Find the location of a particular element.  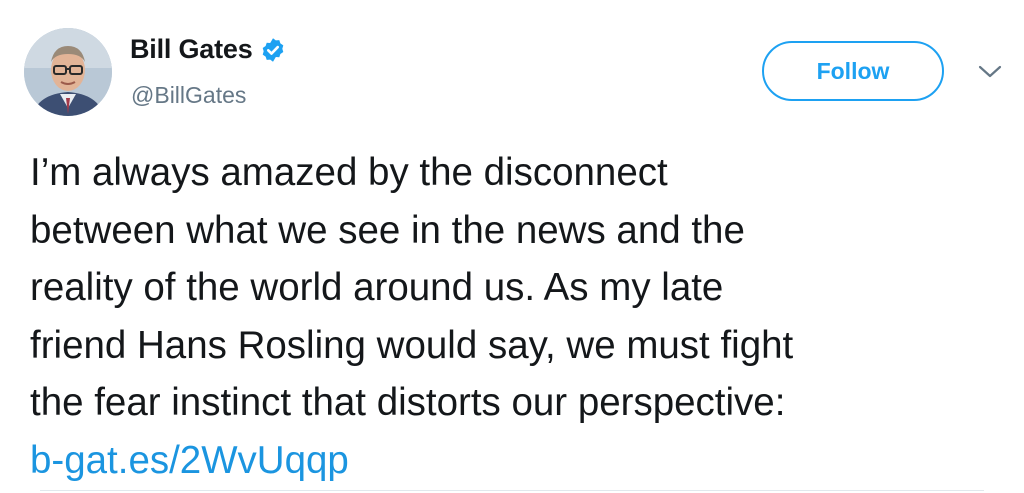

divider is located at coordinates (512, 490).